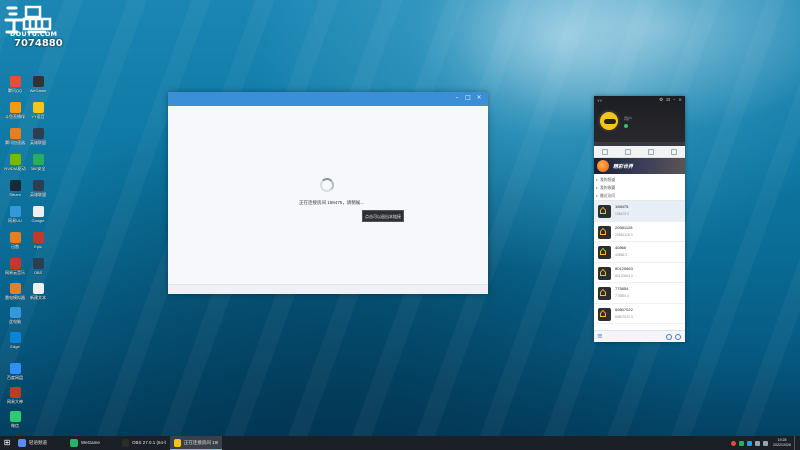 Image resolution: width=800 pixels, height=450 pixels. I want to click on search-icon, so click(678, 337).